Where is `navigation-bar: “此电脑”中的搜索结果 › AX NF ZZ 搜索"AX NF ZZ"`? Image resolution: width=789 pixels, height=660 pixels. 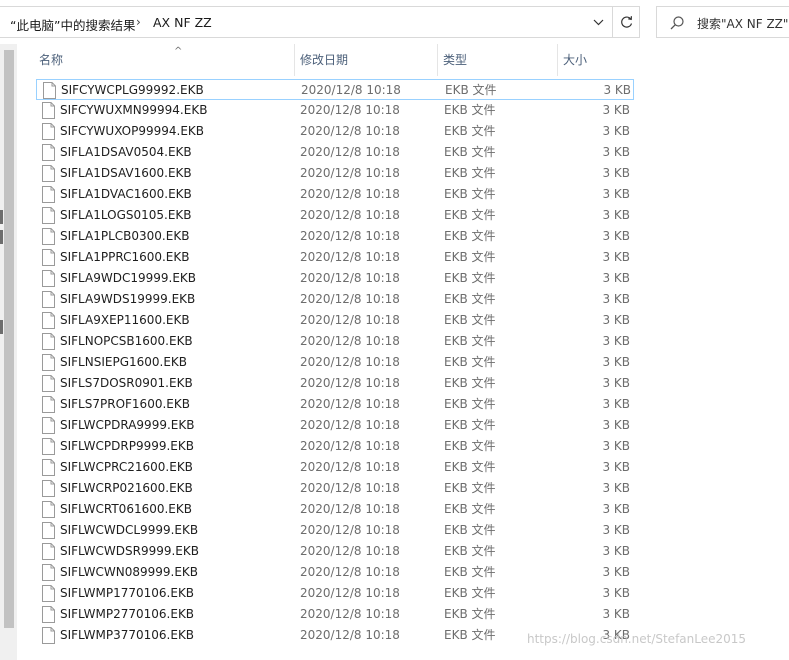
navigation-bar: “此电脑”中的搜索结果 › AX NF ZZ 搜索"AX NF ZZ" is located at coordinates (394, 22).